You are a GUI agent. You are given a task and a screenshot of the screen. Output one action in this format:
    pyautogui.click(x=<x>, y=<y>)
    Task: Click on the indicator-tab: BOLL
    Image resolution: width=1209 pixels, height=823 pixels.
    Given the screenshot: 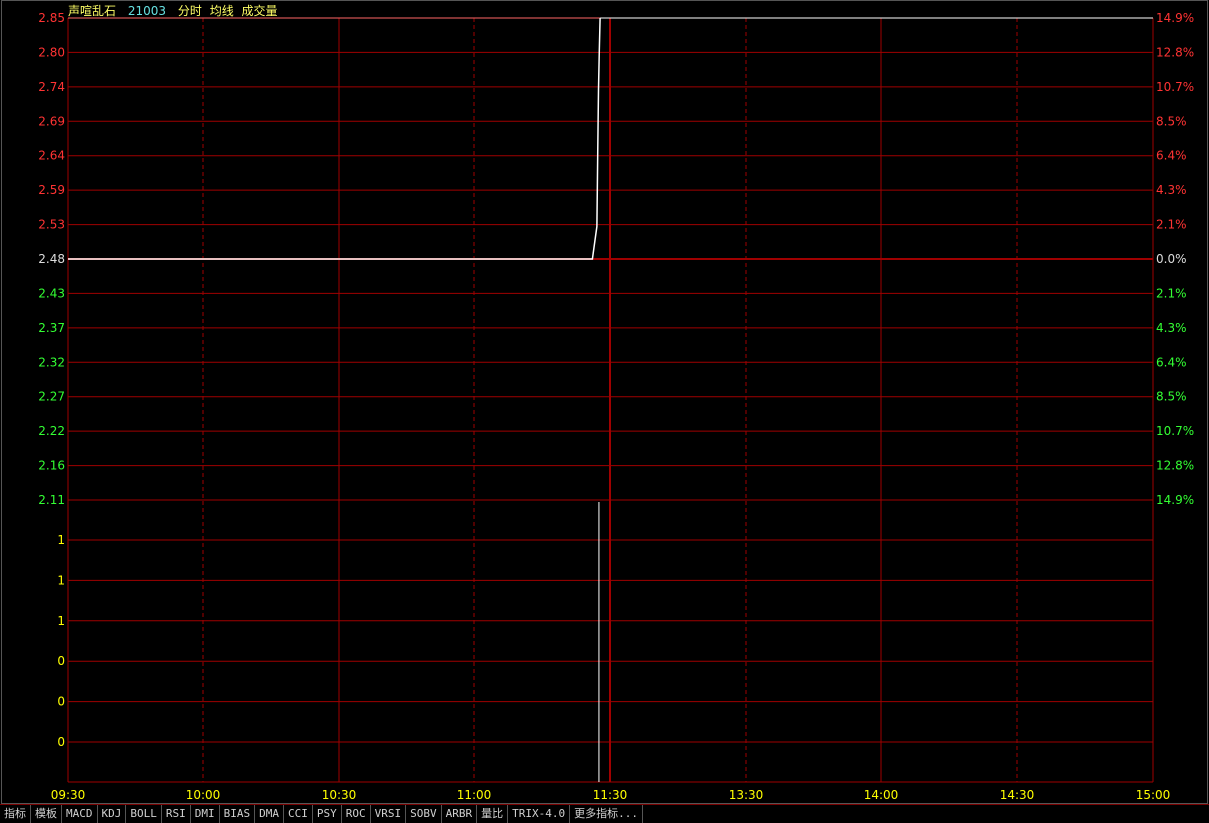 What is the action you would take?
    pyautogui.click(x=144, y=814)
    